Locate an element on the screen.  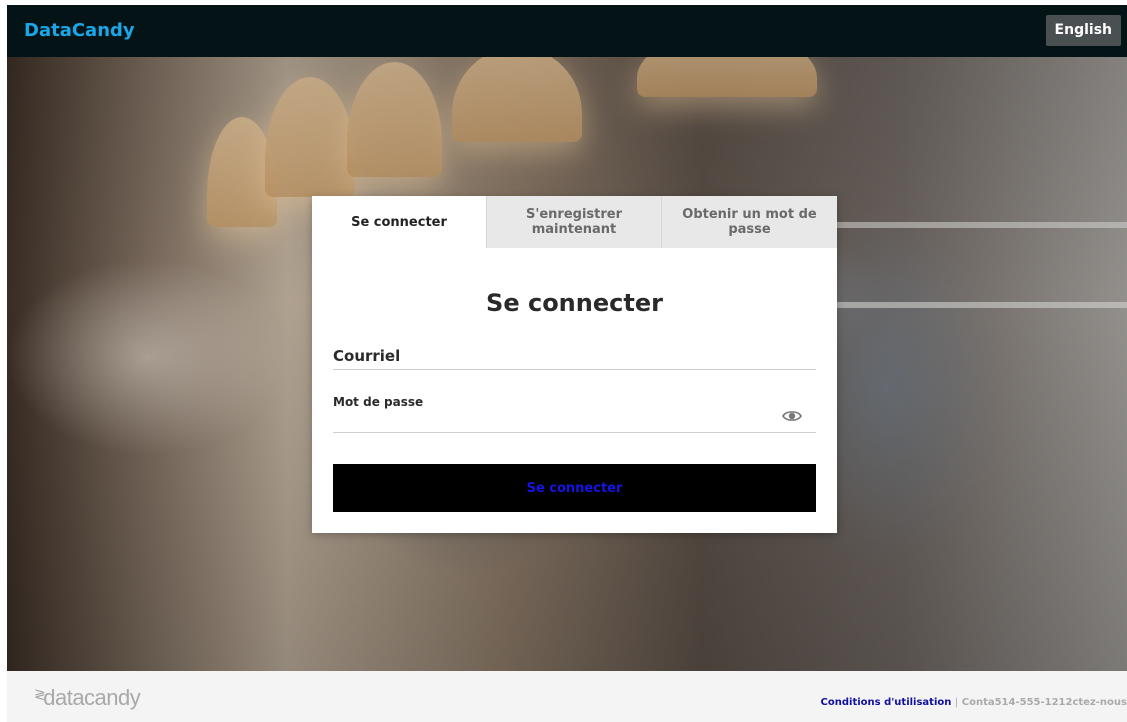
password-input is located at coordinates (574, 432).